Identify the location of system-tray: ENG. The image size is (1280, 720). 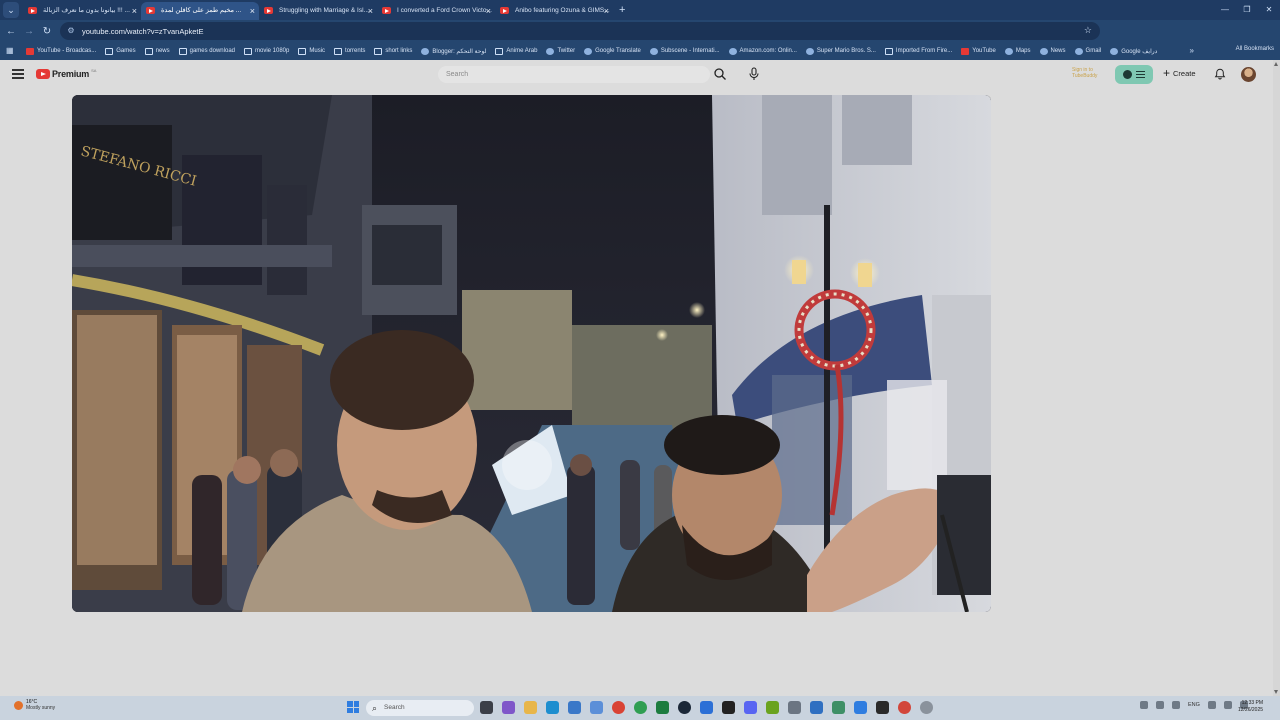
(1194, 705).